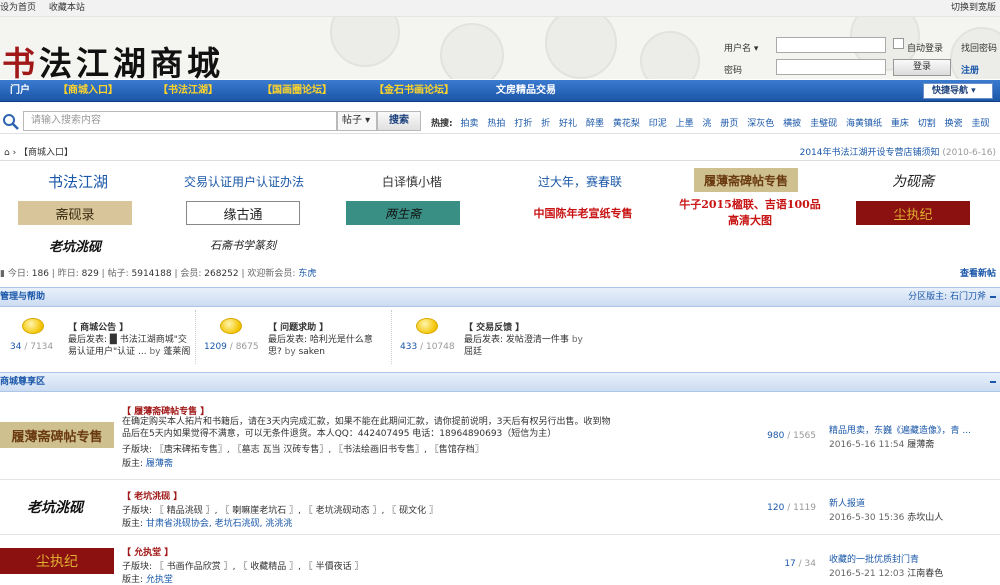  What do you see at coordinates (18, 8) in the screenshot?
I see `set-home-link: 设为首页` at bounding box center [18, 8].